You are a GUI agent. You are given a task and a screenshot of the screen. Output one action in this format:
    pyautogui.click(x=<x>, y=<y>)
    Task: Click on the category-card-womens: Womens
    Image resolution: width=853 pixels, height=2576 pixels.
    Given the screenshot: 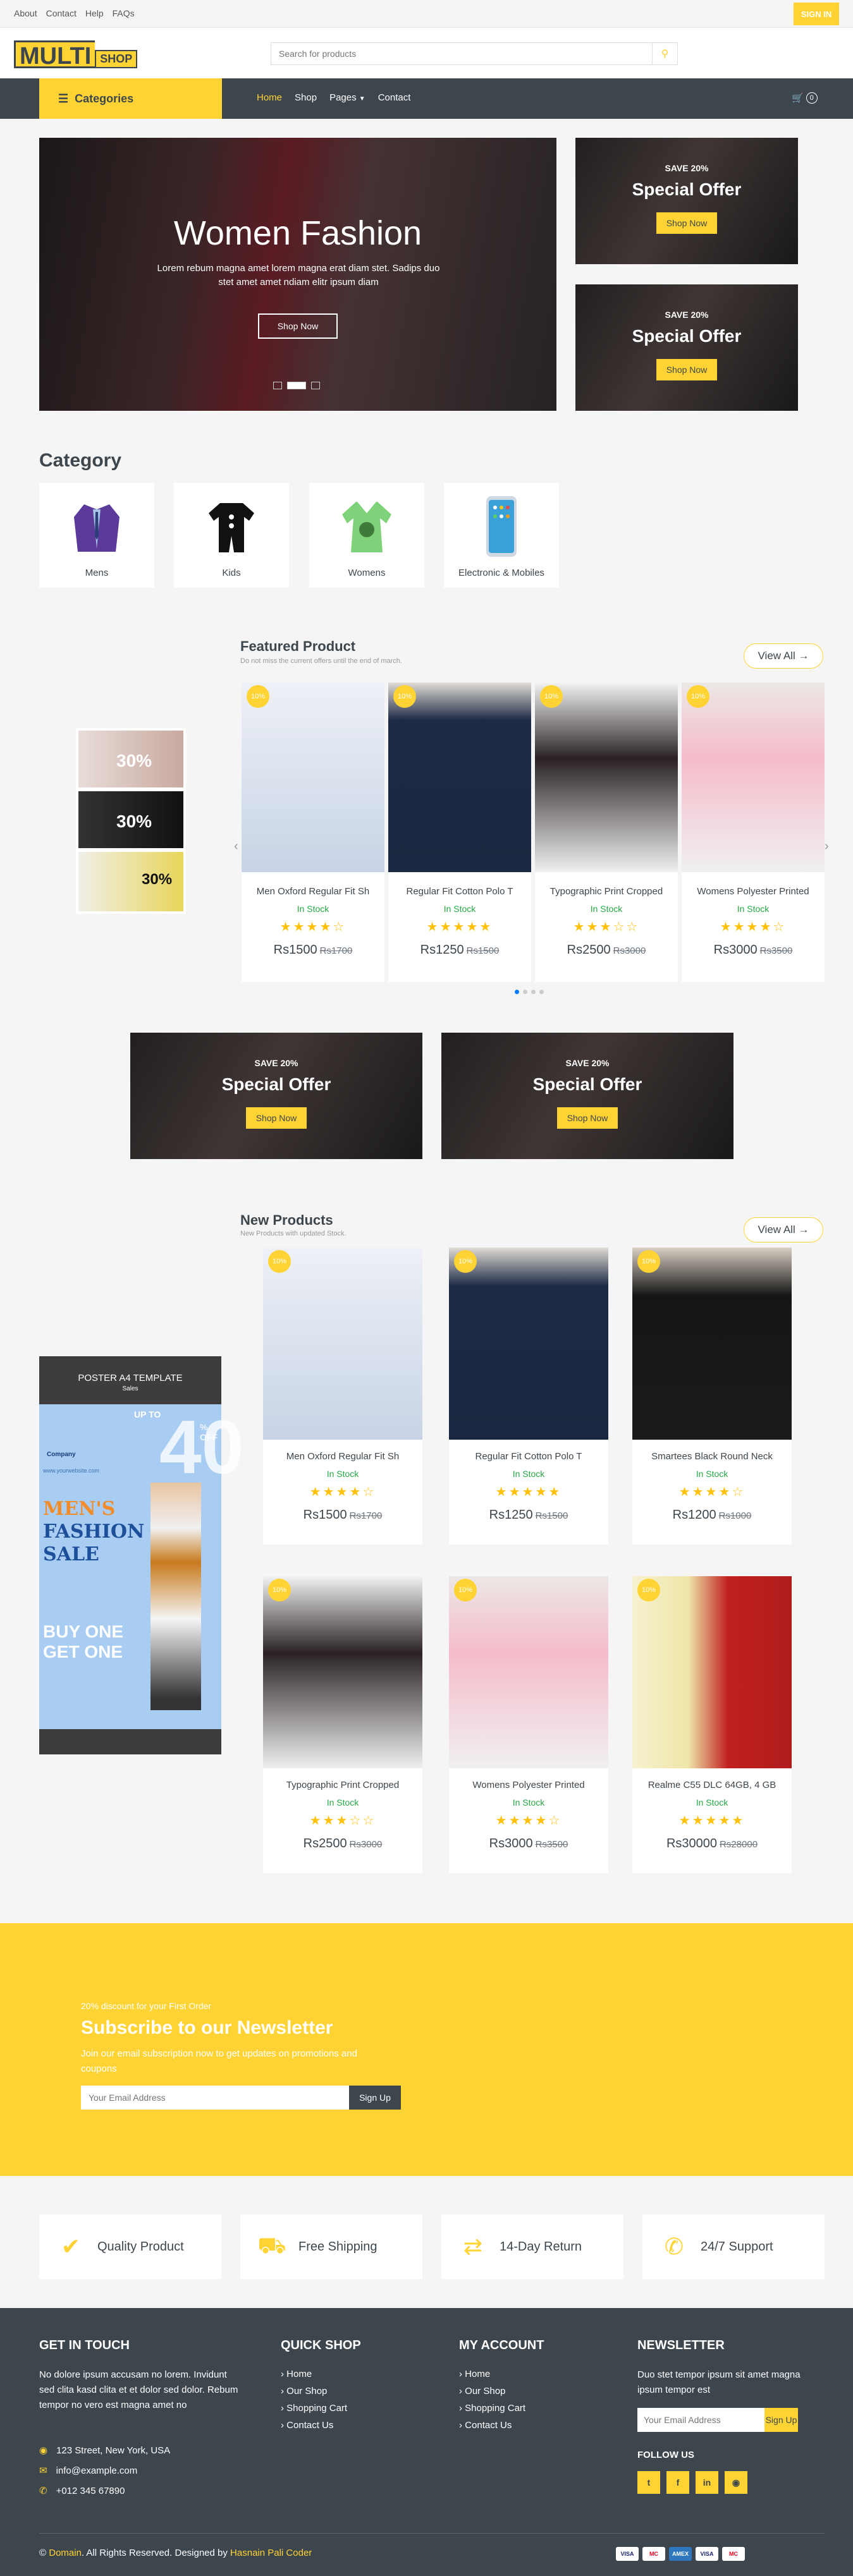 What is the action you would take?
    pyautogui.click(x=366, y=535)
    